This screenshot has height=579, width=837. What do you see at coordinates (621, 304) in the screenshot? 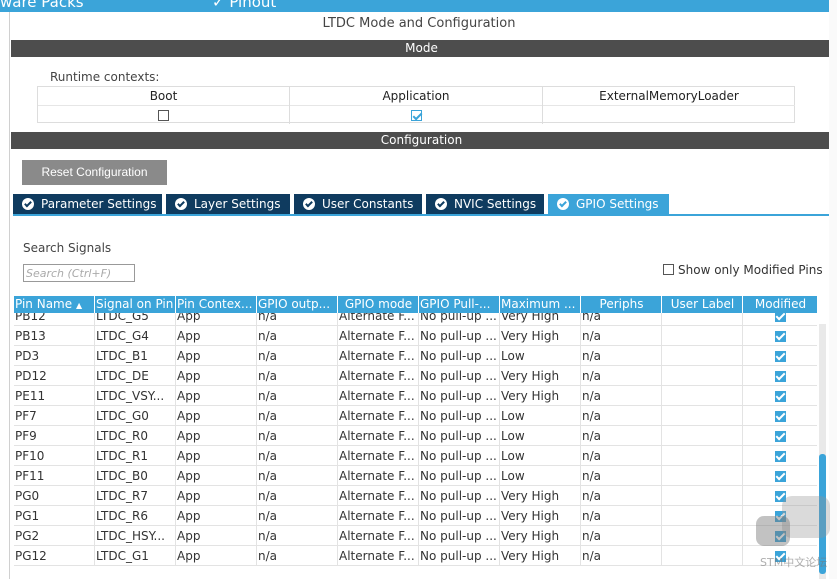
I see `col-periphs: Periphs` at bounding box center [621, 304].